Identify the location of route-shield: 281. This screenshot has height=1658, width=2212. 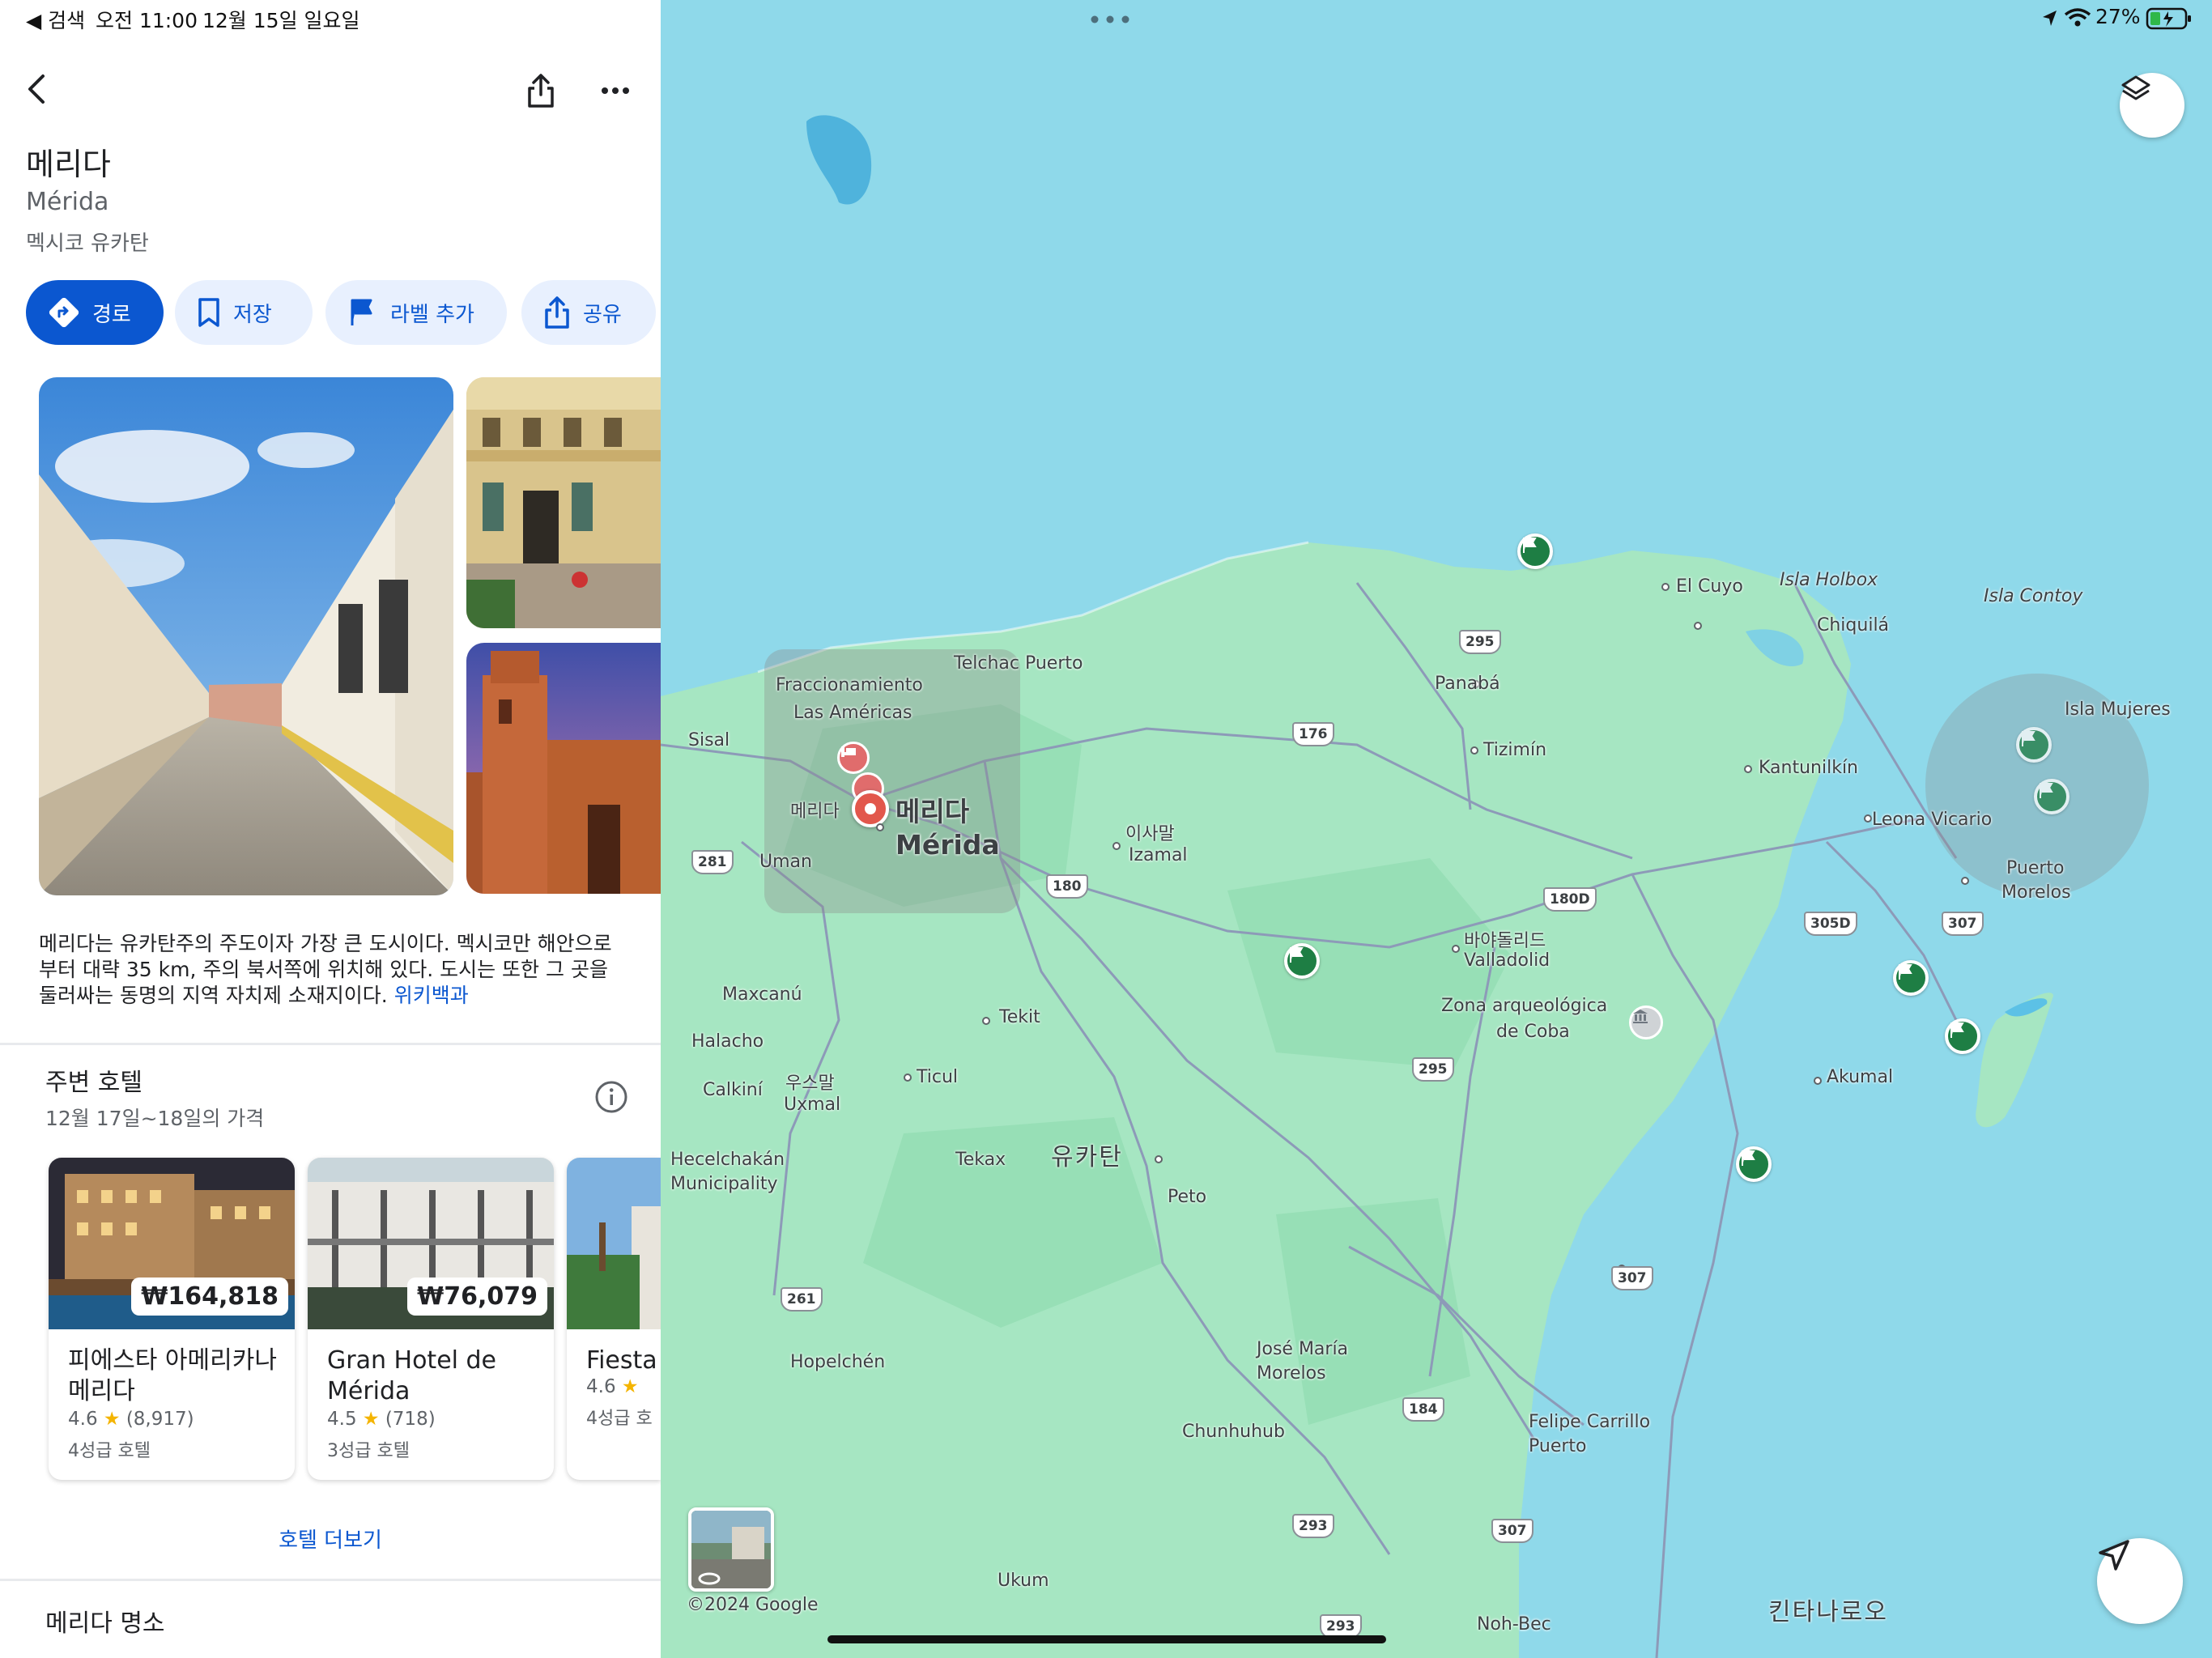
(712, 862).